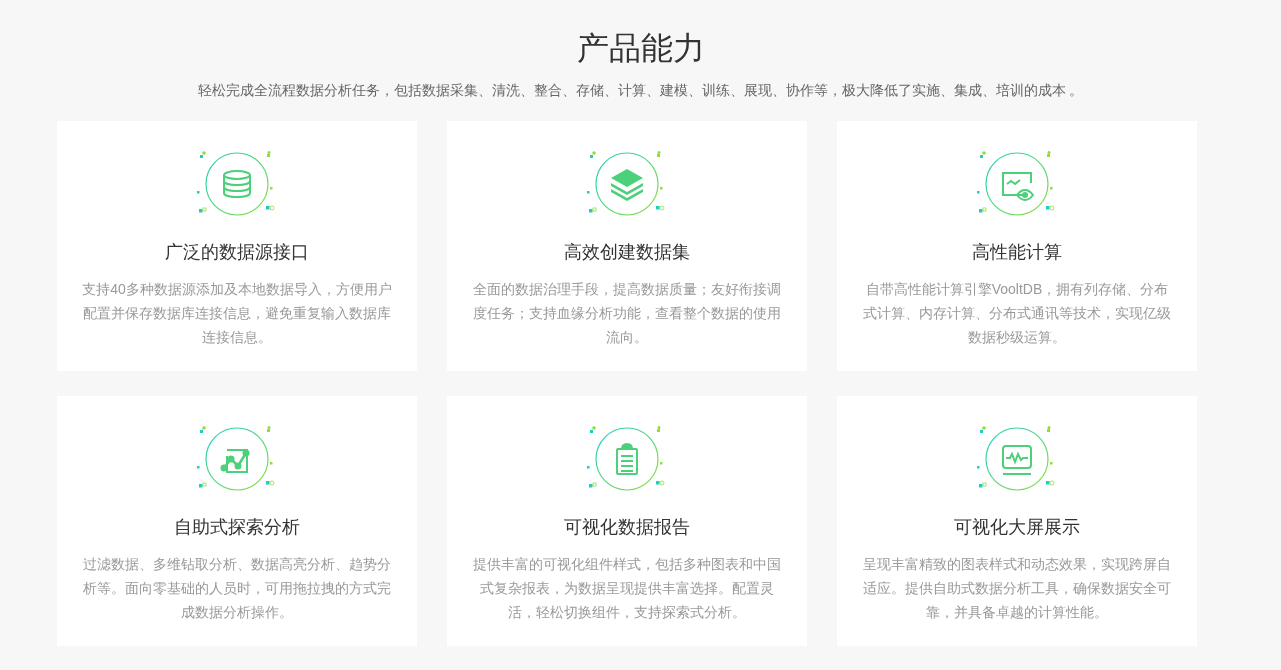 This screenshot has width=1281, height=670. I want to click on feature-title: 自助式探索分析, so click(237, 527).